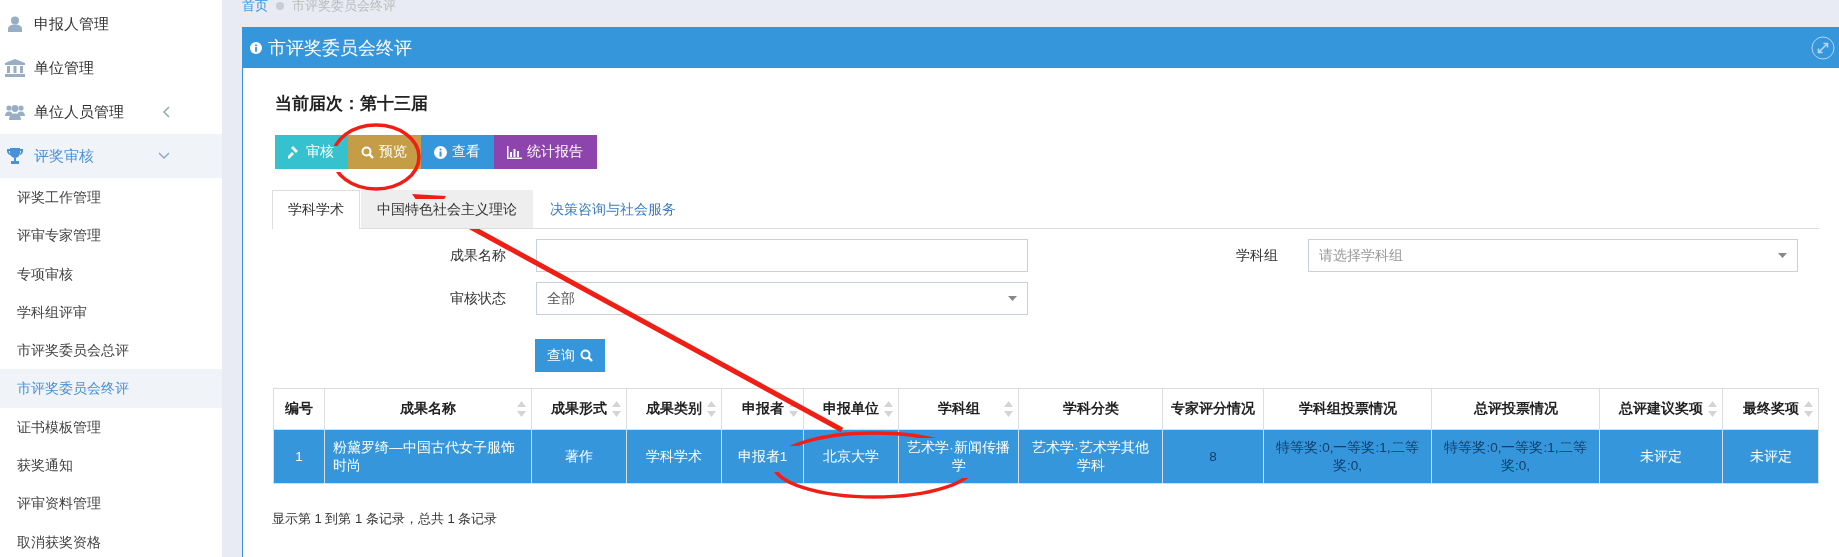 This screenshot has height=557, width=1839. I want to click on field-label: 审核状态, so click(477, 298).